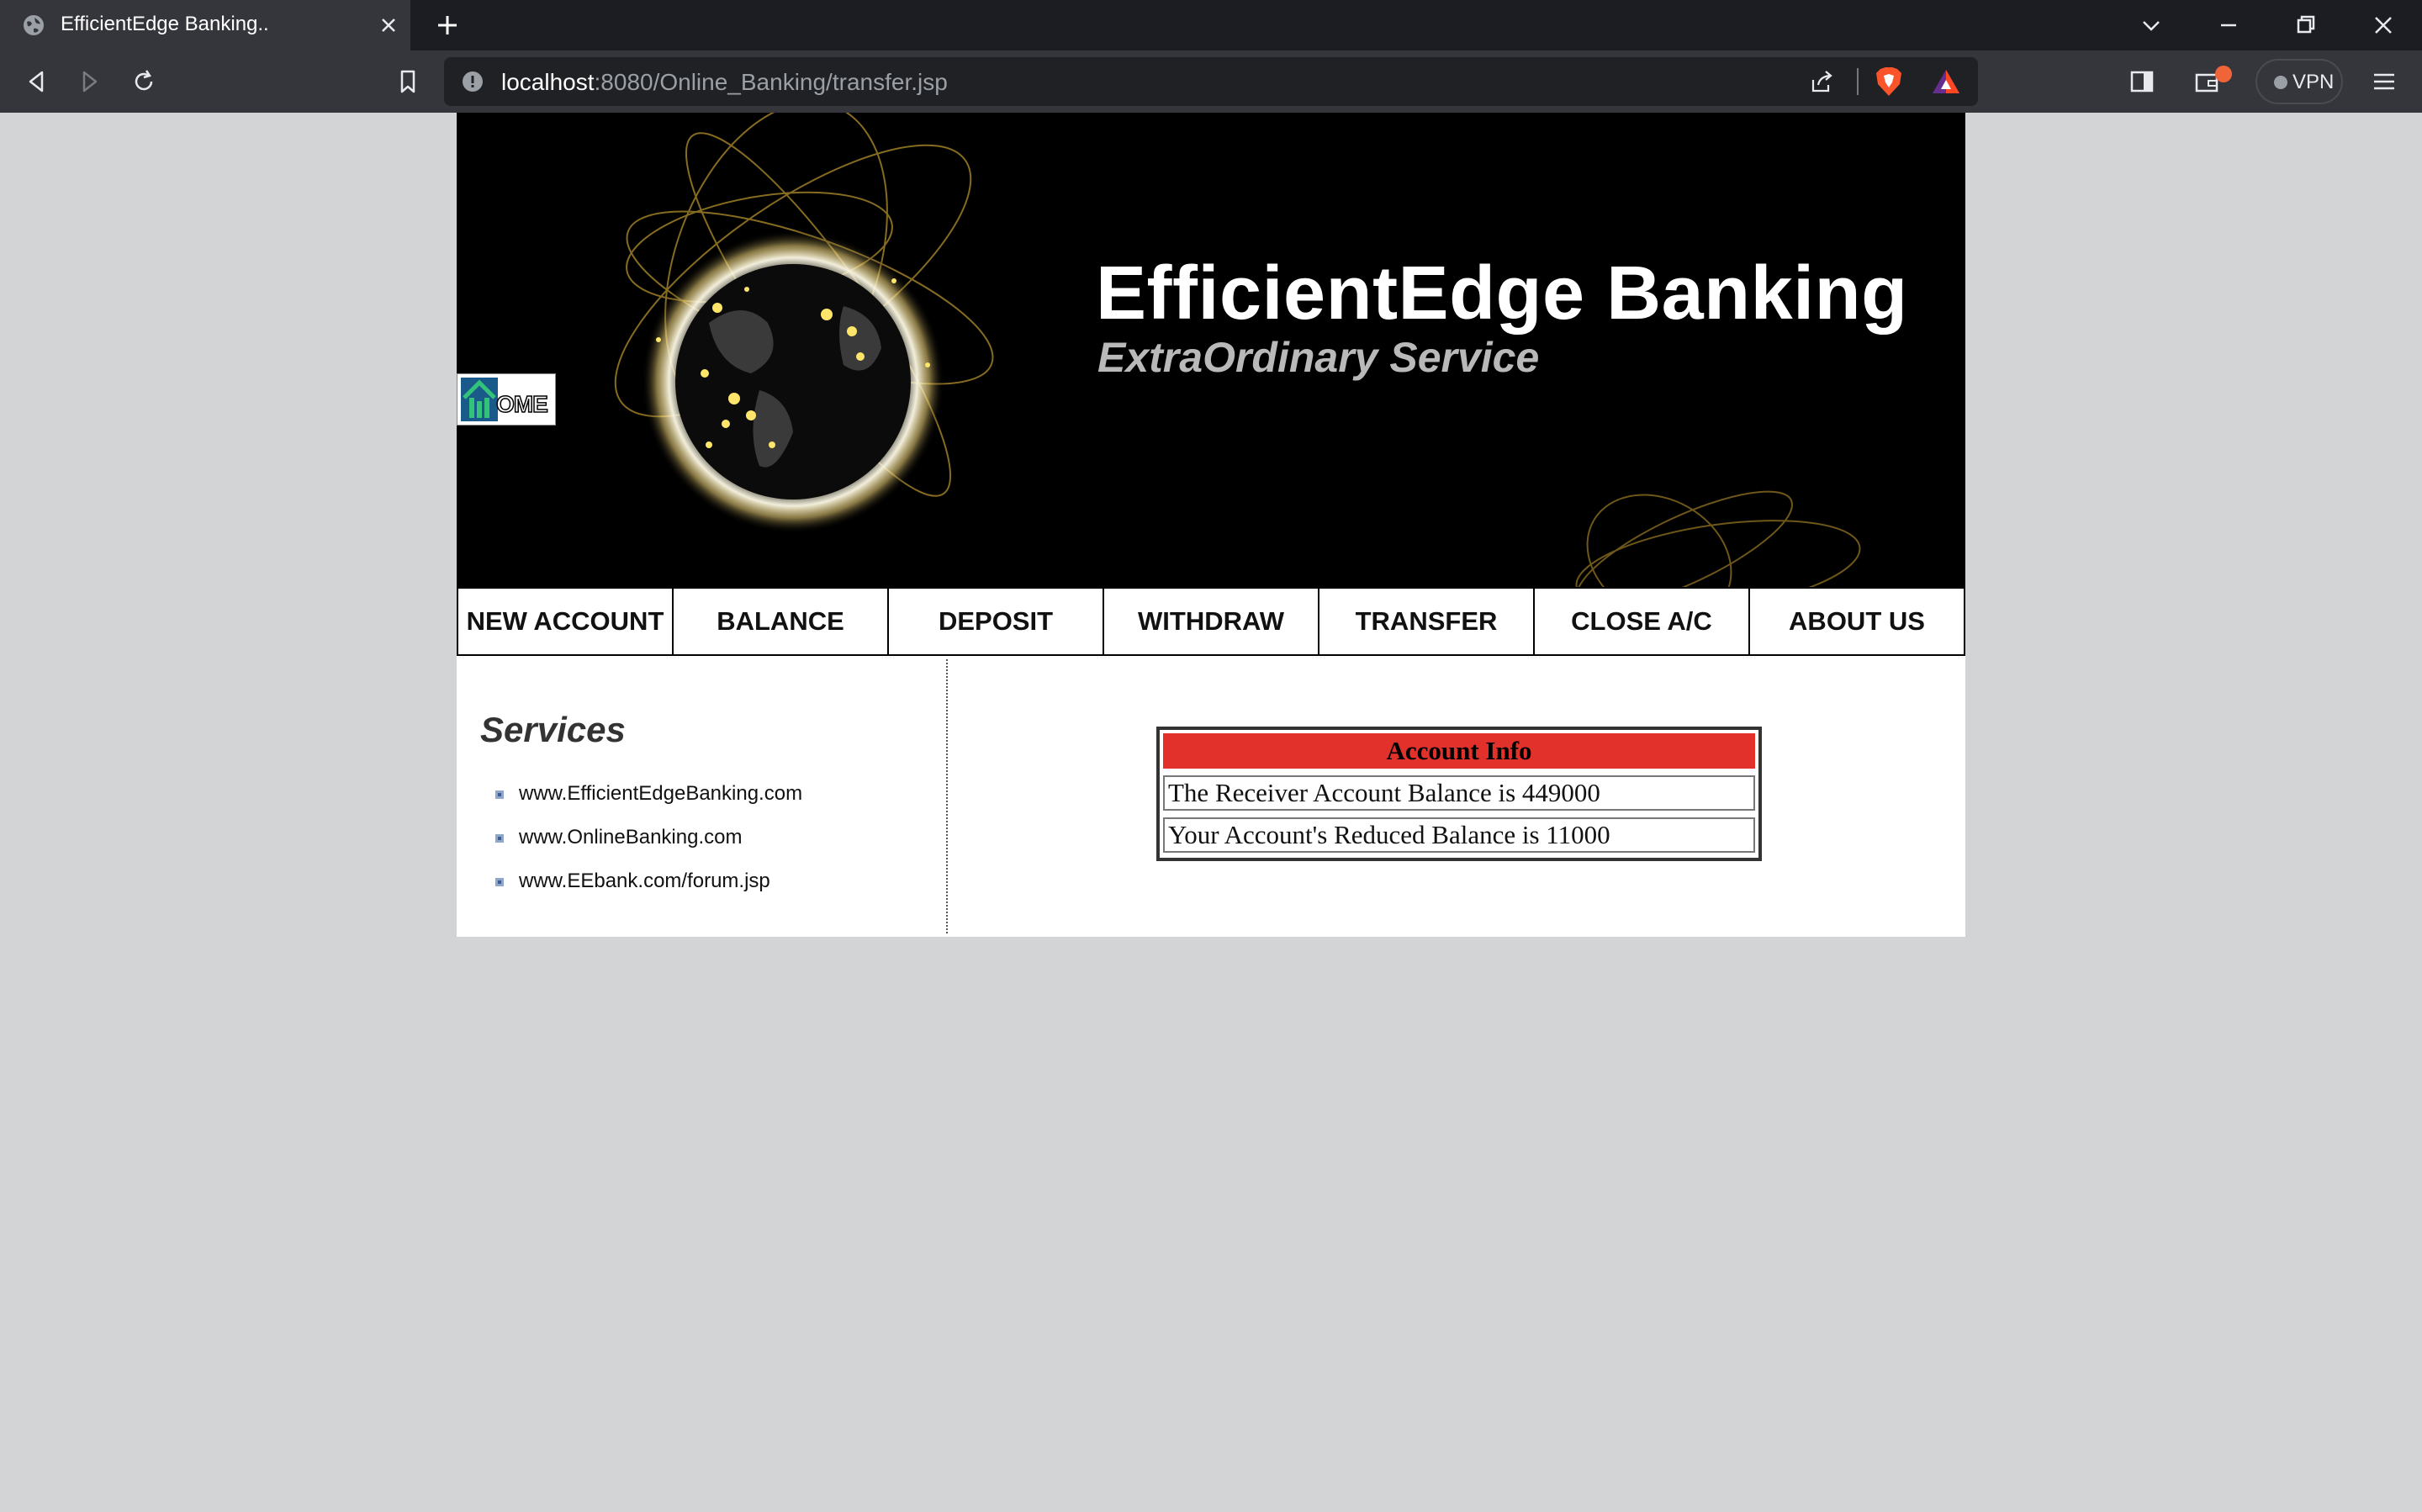  I want to click on forward-icon, so click(90, 81).